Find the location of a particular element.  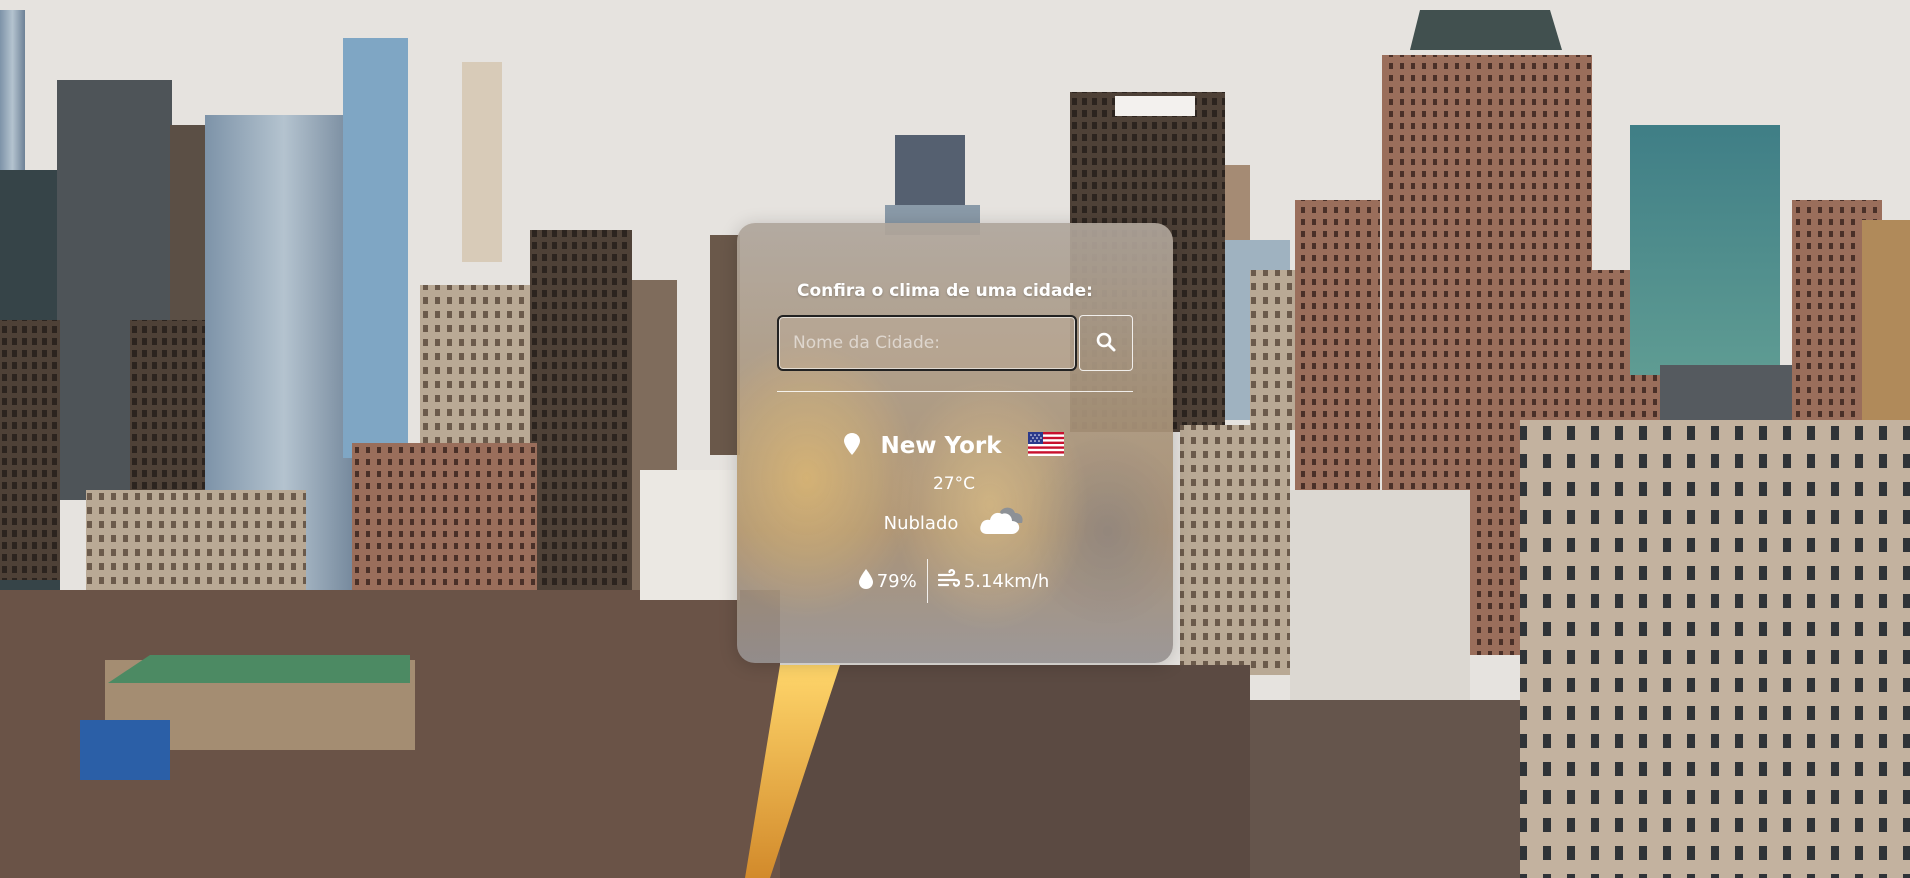

city-row: New York is located at coordinates (954, 446).